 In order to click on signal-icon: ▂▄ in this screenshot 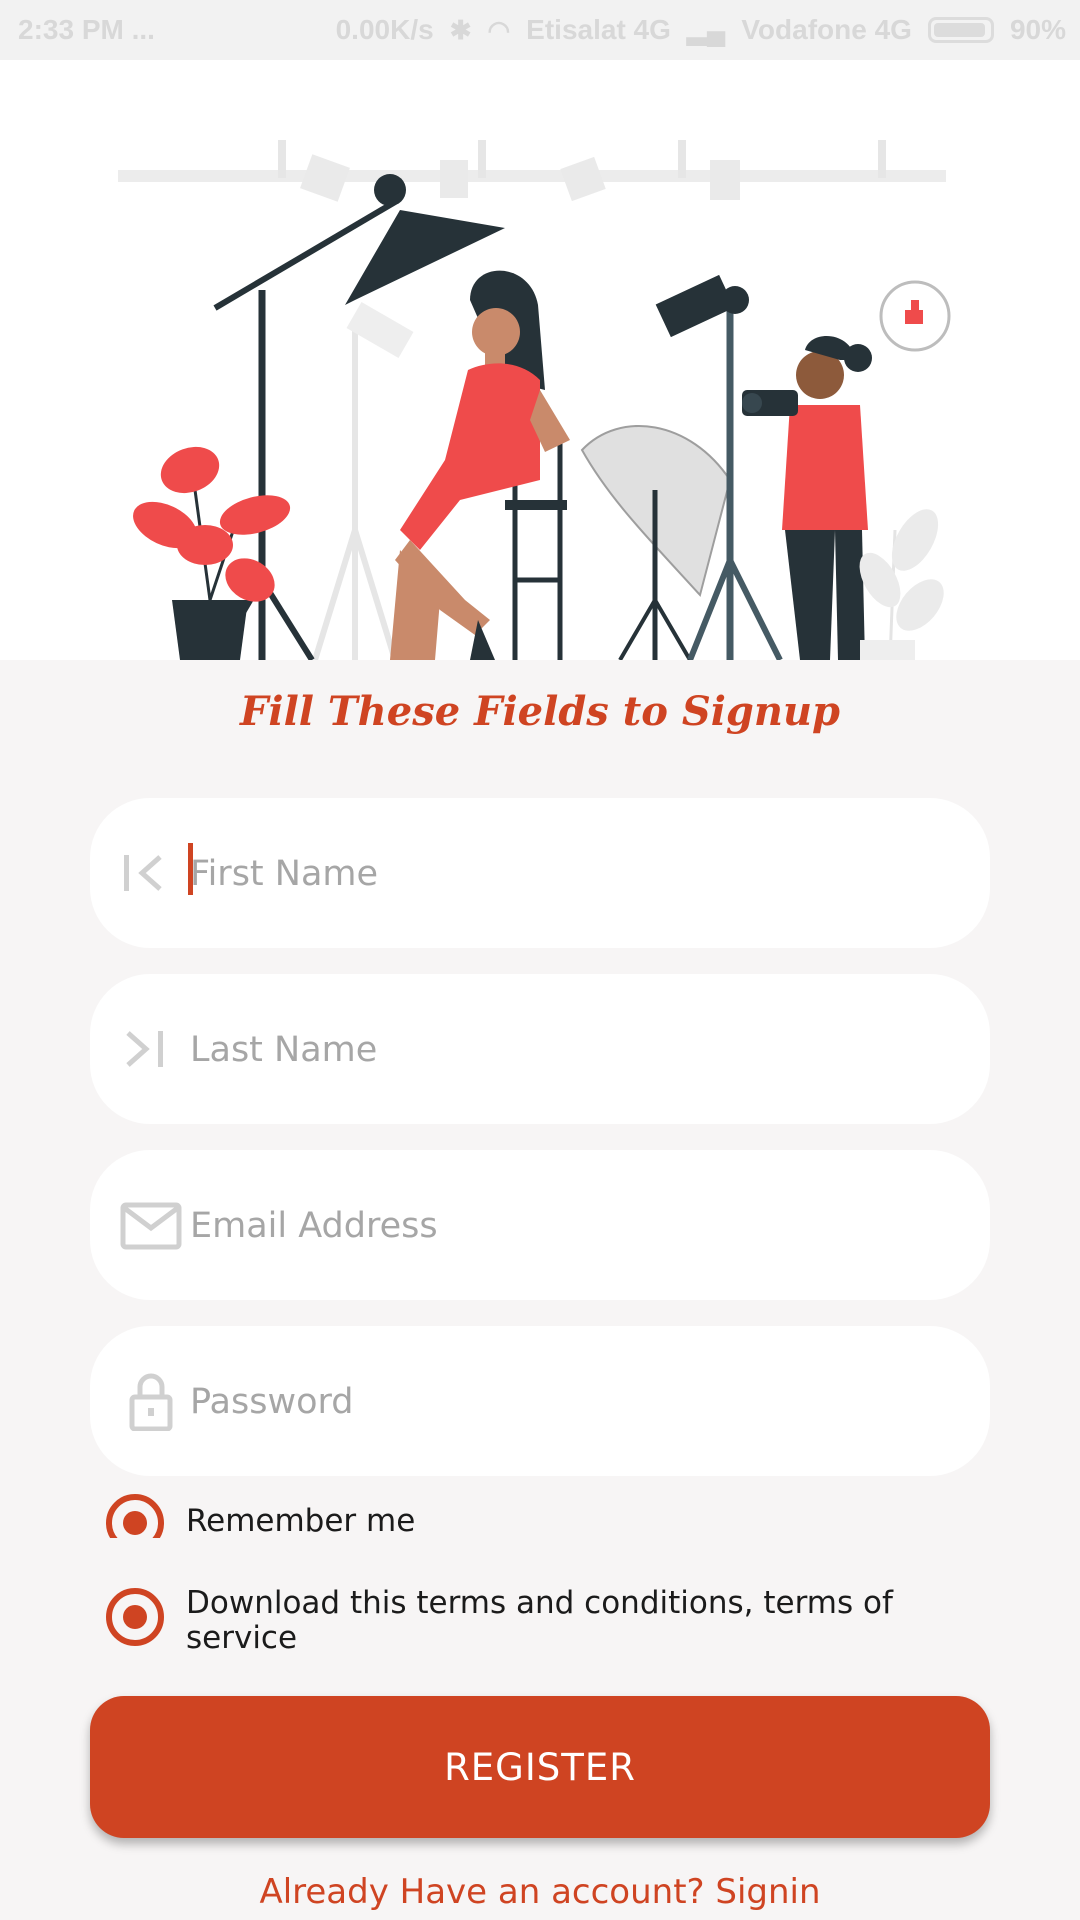, I will do `click(706, 29)`.